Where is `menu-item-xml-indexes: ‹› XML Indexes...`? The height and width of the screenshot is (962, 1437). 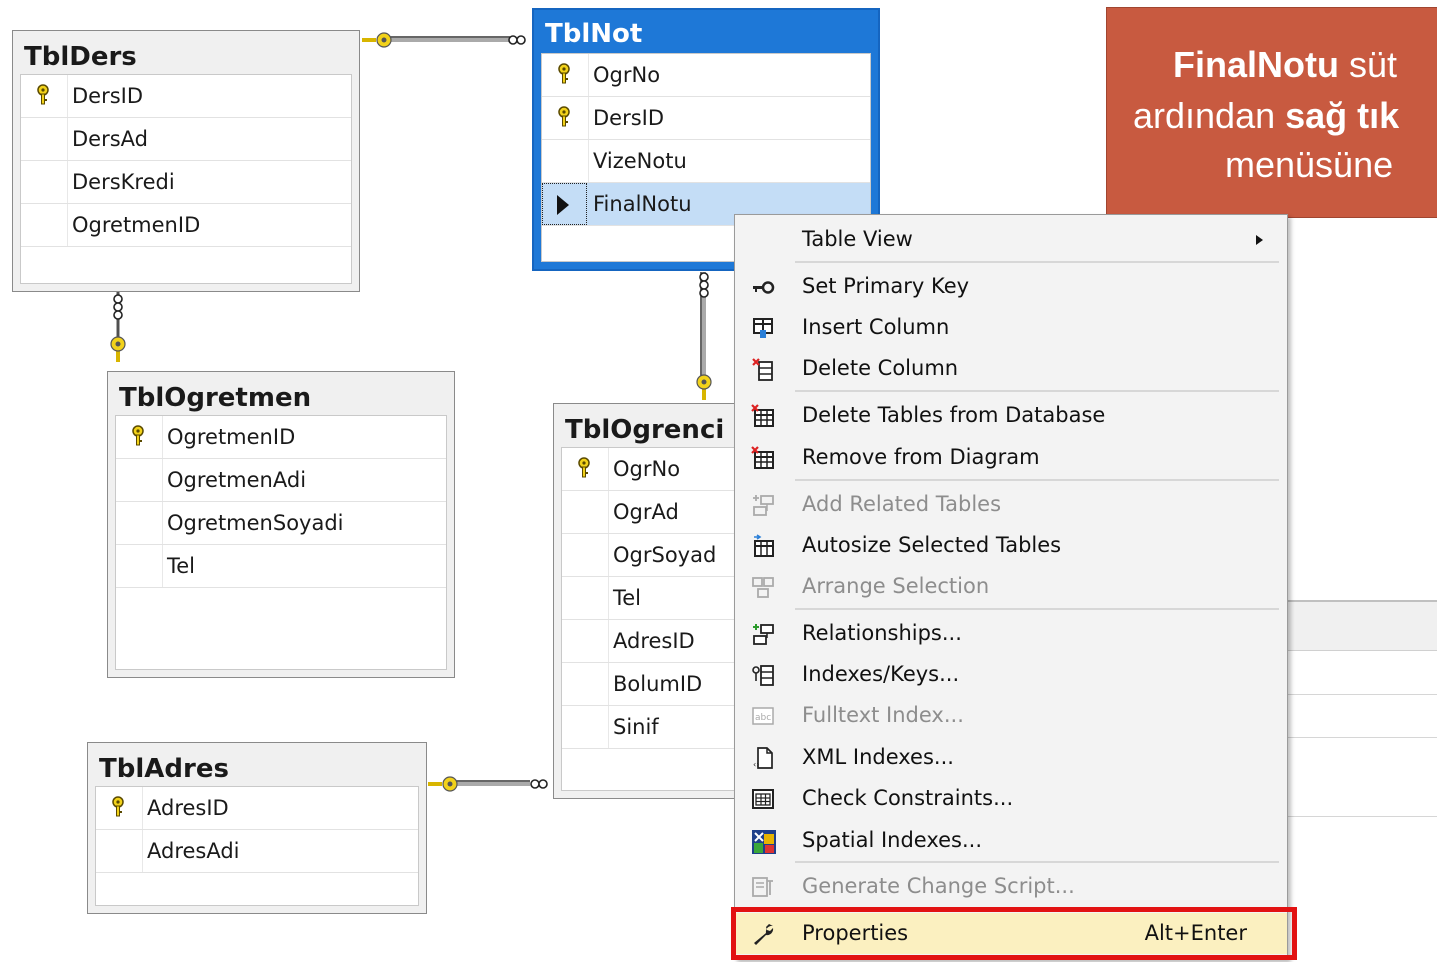
menu-item-xml-indexes: ‹› XML Indexes... is located at coordinates (1011, 757).